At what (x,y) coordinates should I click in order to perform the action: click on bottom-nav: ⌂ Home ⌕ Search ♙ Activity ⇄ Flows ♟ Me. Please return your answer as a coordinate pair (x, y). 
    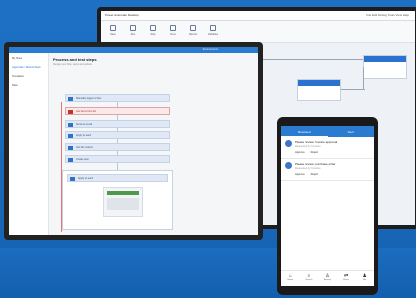
    Looking at the image, I should click on (327, 278).